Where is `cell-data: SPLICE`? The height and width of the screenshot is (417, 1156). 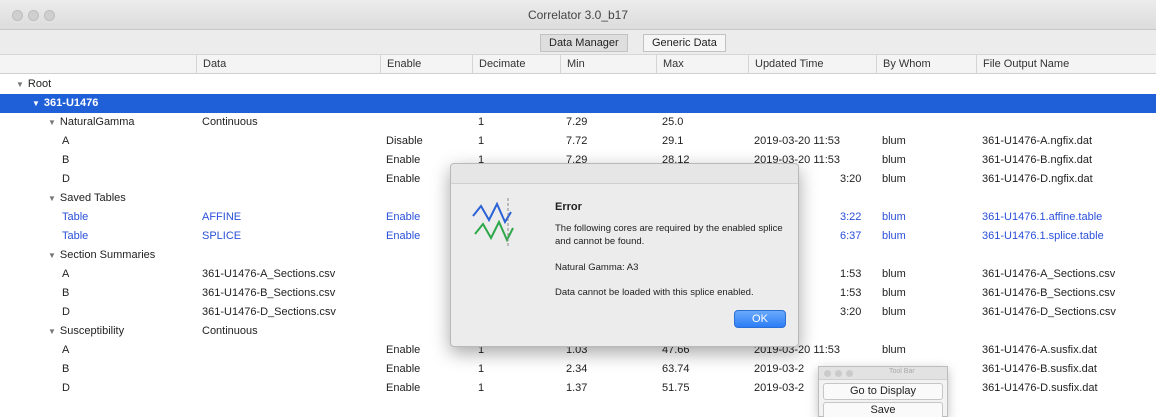
cell-data: SPLICE is located at coordinates (222, 236).